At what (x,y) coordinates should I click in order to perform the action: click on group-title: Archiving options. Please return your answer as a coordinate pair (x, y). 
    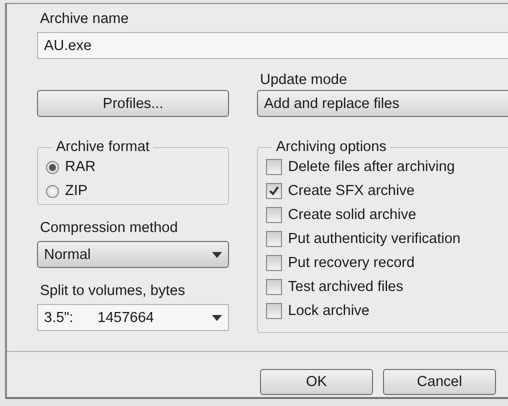
    Looking at the image, I should click on (331, 147).